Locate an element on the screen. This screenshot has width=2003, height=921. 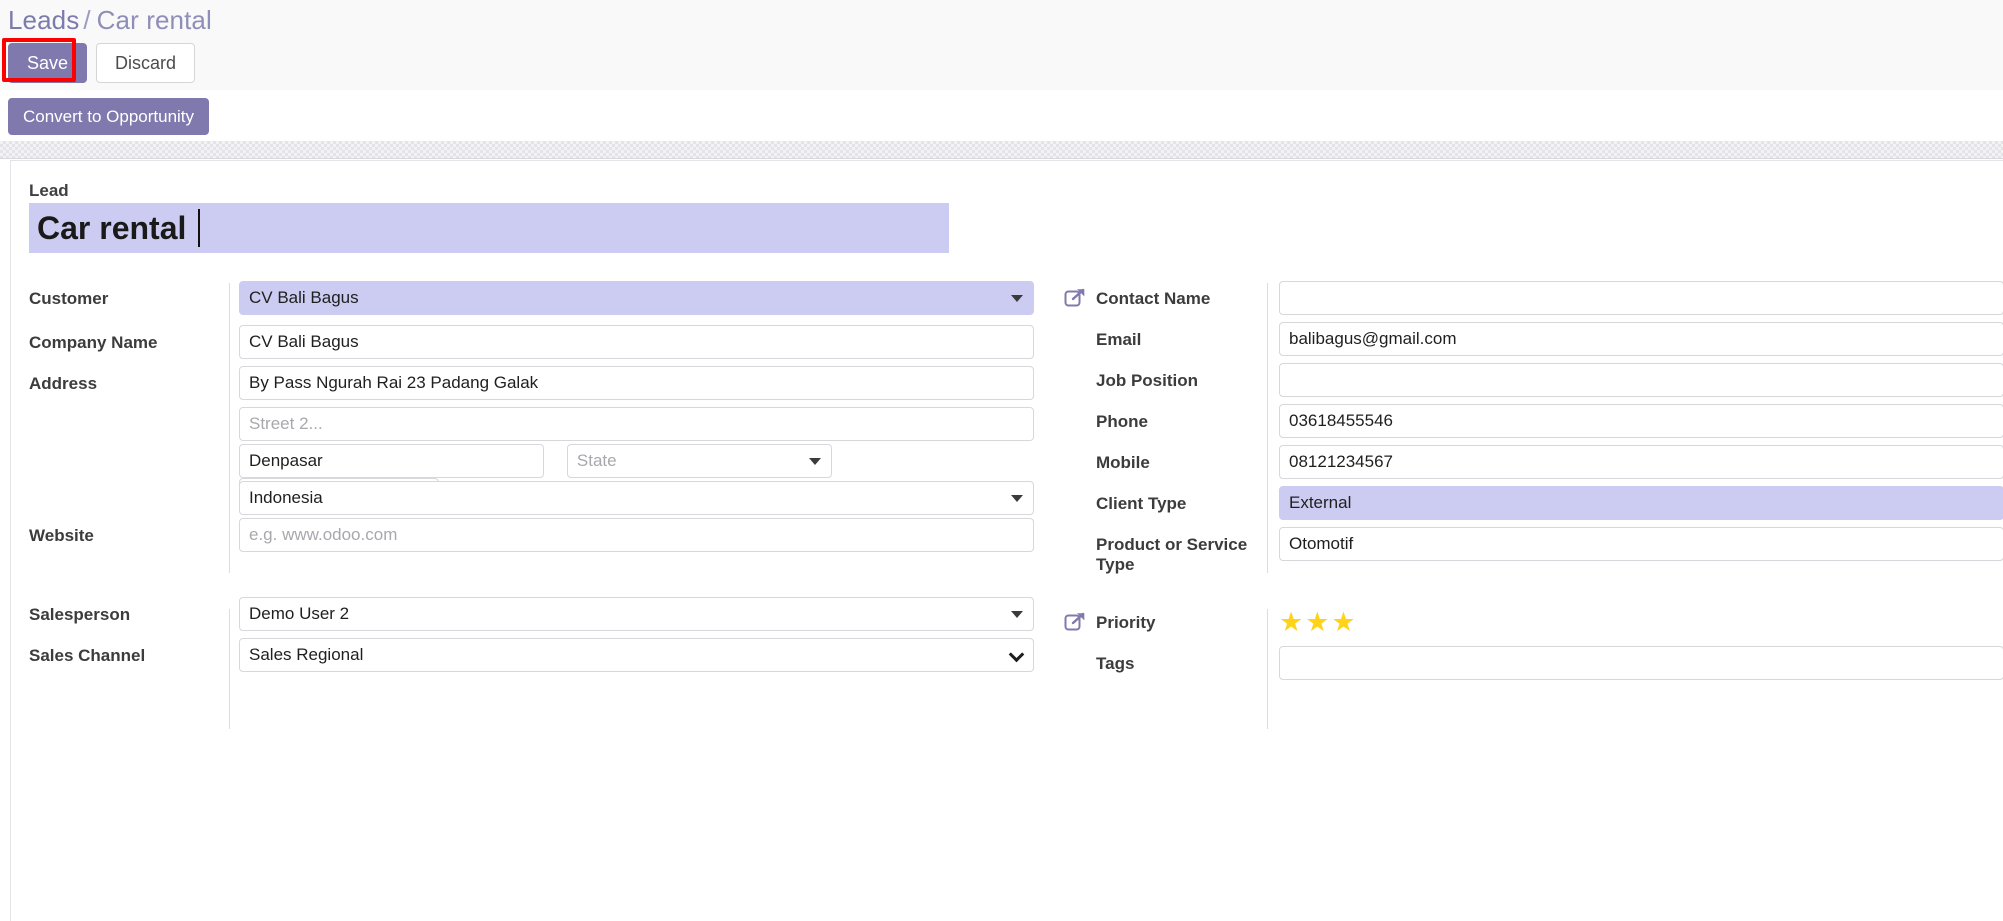
sales-channel-select is located at coordinates (636, 655).